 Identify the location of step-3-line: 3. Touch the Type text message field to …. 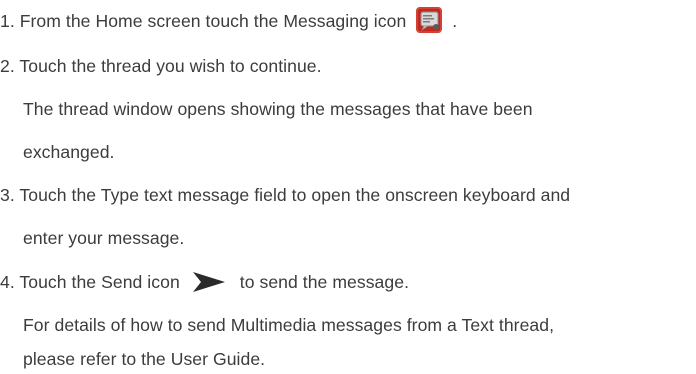
(285, 195).